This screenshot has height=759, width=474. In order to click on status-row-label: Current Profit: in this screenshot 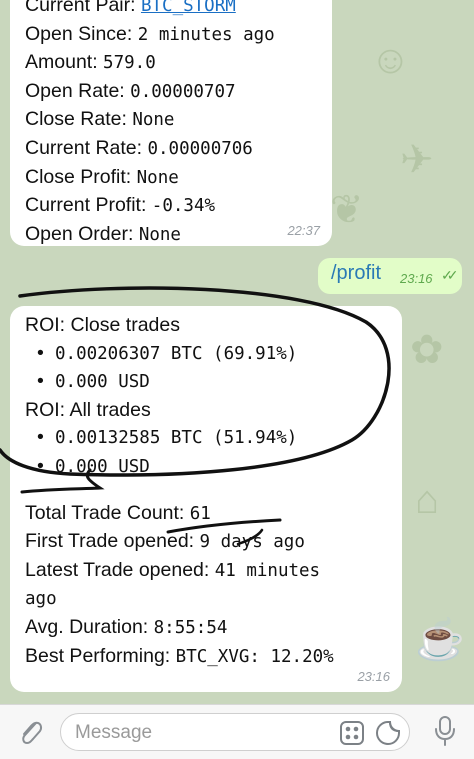, I will do `click(86, 205)`.